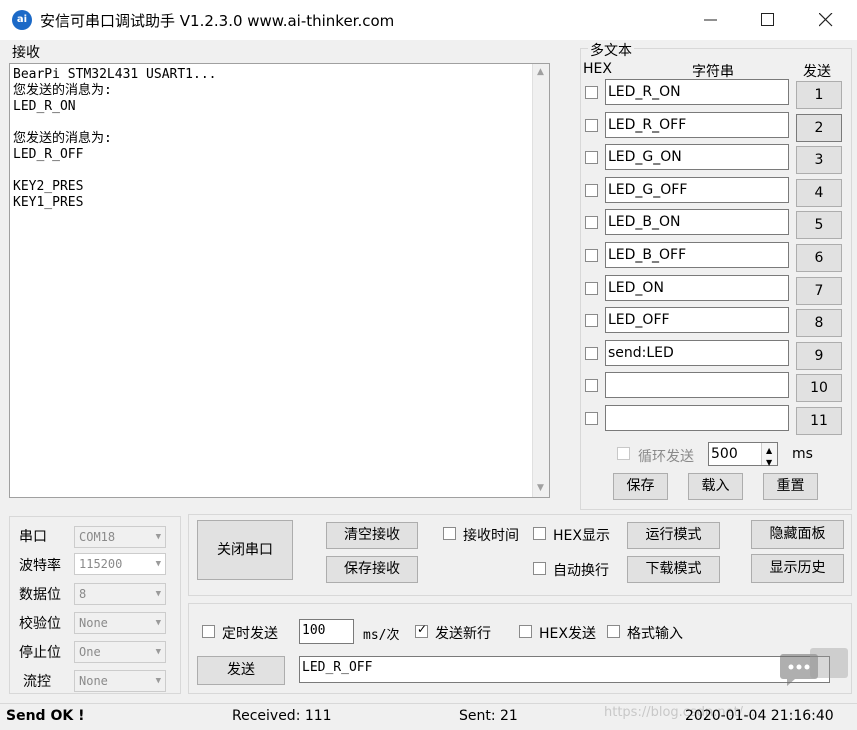 This screenshot has width=857, height=730. Describe the element at coordinates (819, 421) in the screenshot. I see `multi-send-button-11: 11` at that location.